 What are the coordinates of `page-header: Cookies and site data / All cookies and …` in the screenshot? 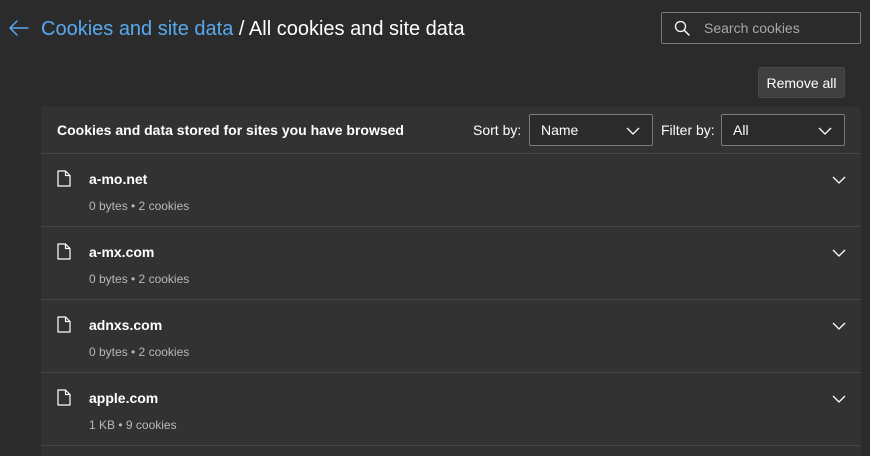 It's located at (435, 30).